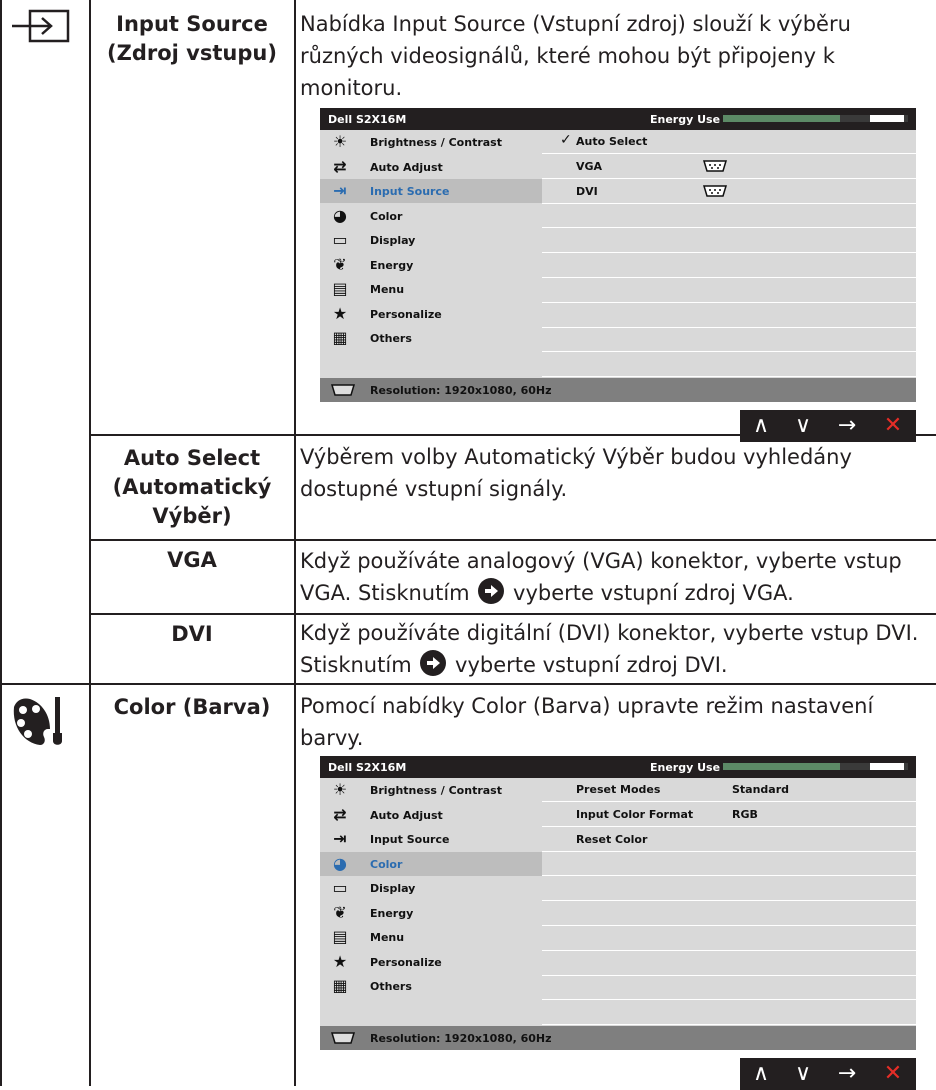 Image resolution: width=936 pixels, height=1090 pixels. Describe the element at coordinates (385, 593) in the screenshot. I see `desc-text: VGA. Stisknutím` at that location.